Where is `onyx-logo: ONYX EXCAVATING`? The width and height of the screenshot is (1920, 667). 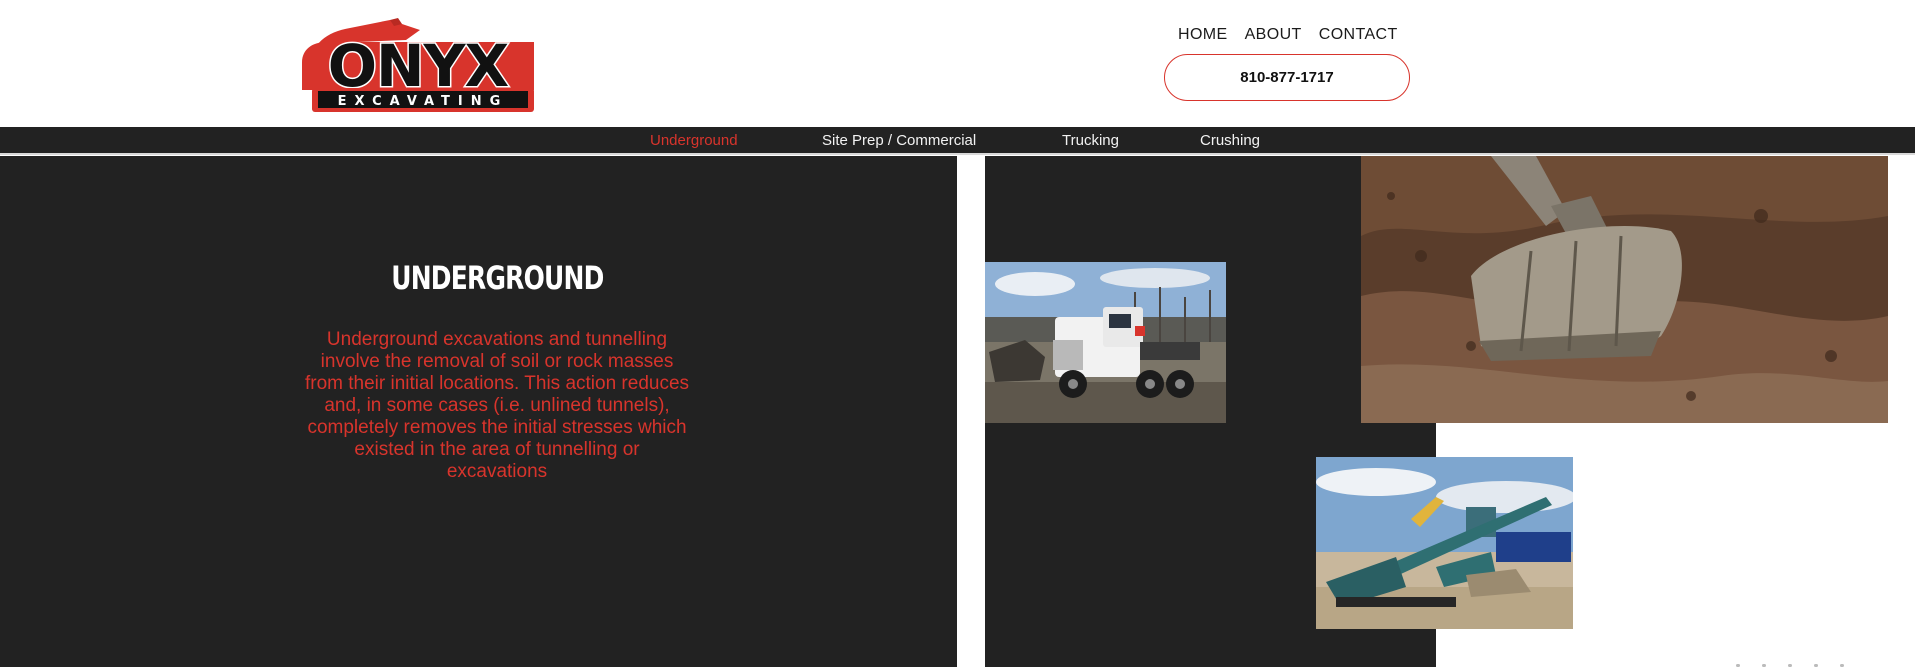 onyx-logo: ONYX EXCAVATING is located at coordinates (417, 66).